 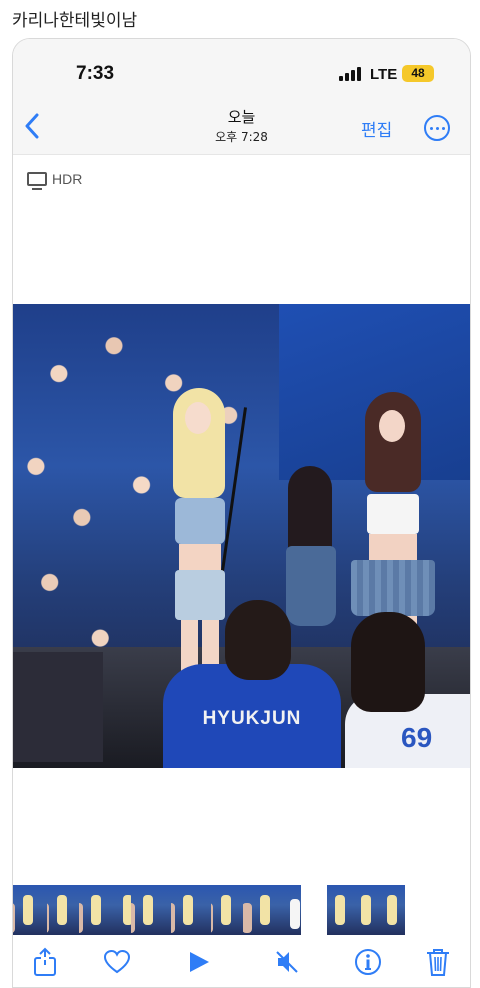 I want to click on post-title: 카리나한테빛이남, so click(x=75, y=21).